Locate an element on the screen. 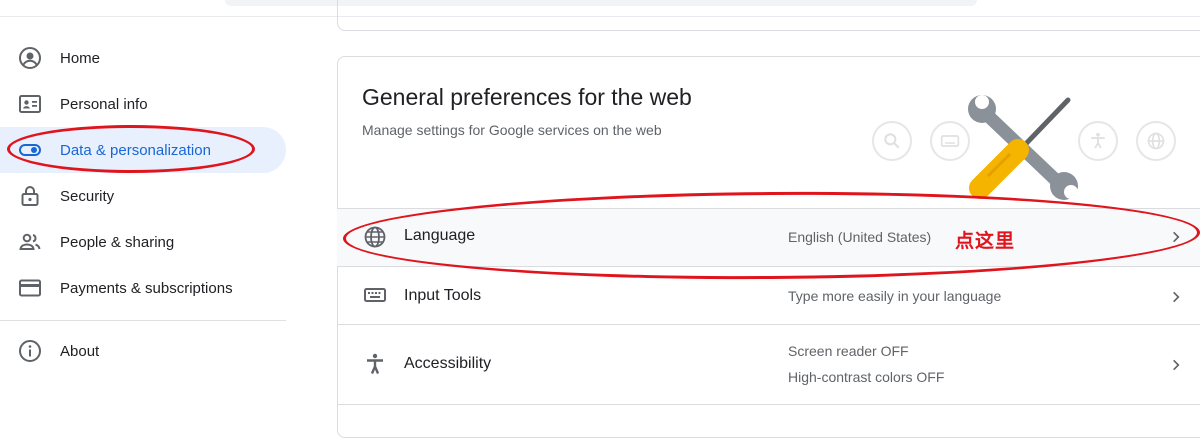 The width and height of the screenshot is (1200, 438). accessibility-label: Accessibility is located at coordinates (448, 363).